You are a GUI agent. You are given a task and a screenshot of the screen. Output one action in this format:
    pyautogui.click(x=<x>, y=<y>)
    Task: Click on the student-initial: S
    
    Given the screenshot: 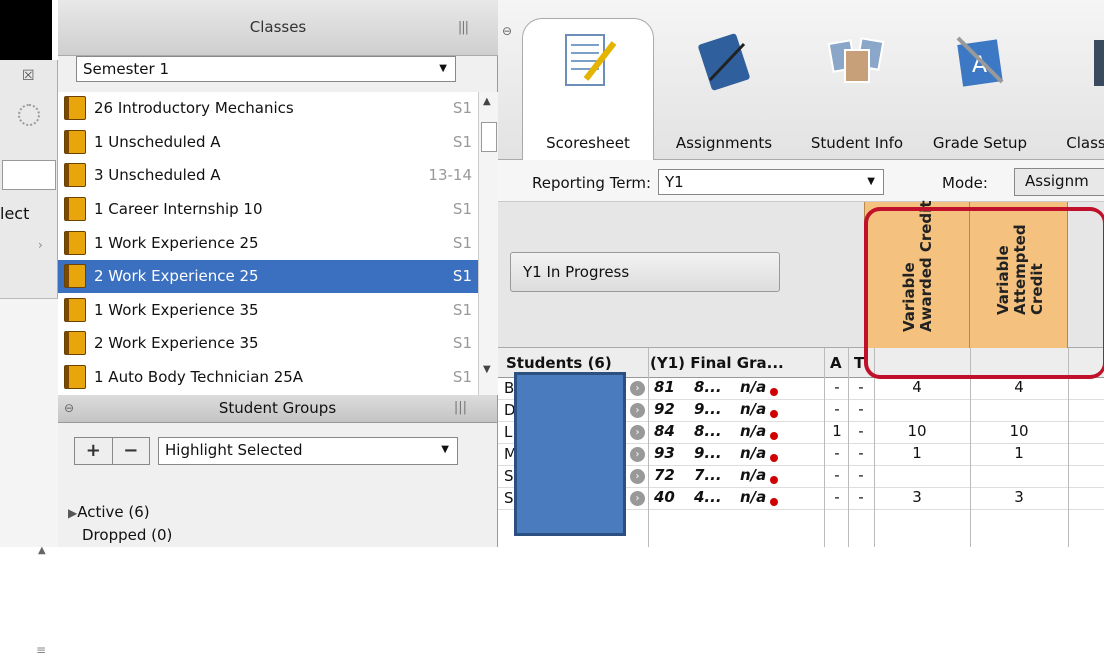 What is the action you would take?
    pyautogui.click(x=509, y=498)
    